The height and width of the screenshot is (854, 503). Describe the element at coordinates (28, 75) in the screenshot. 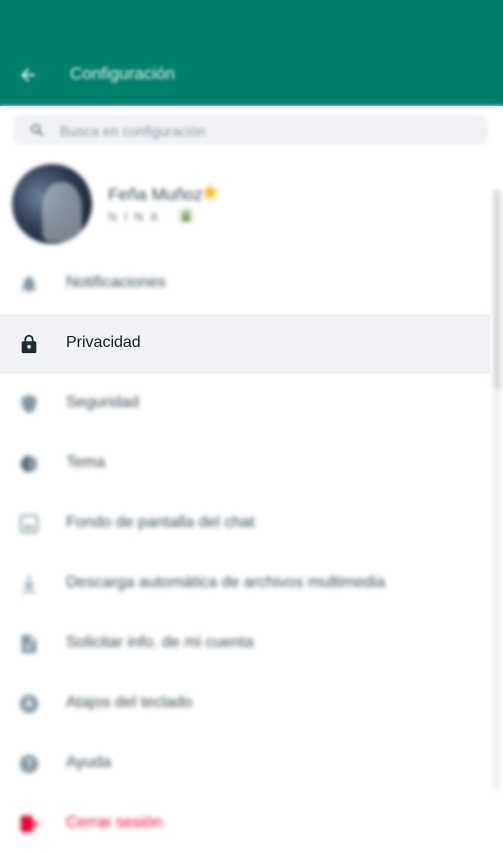

I see `arrow-left-icon` at that location.